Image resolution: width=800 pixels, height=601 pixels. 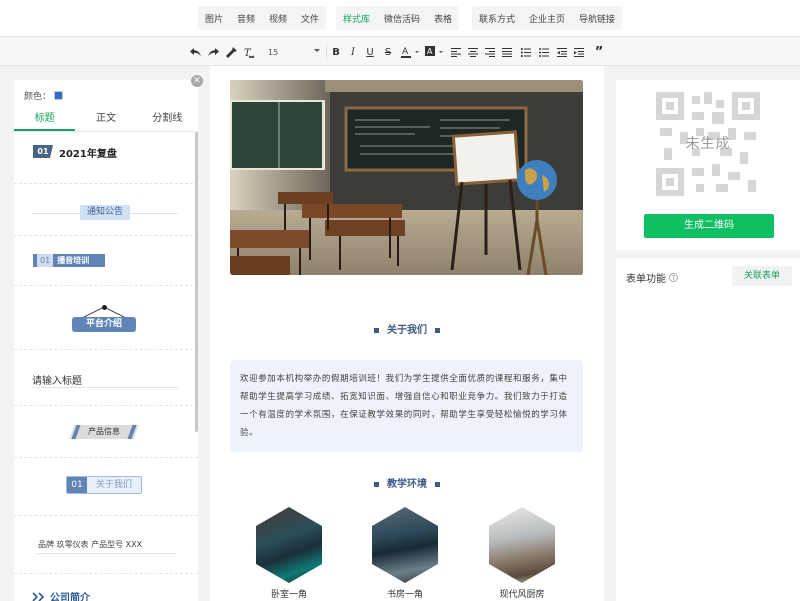 I want to click on quote-icon: ”, so click(x=599, y=52).